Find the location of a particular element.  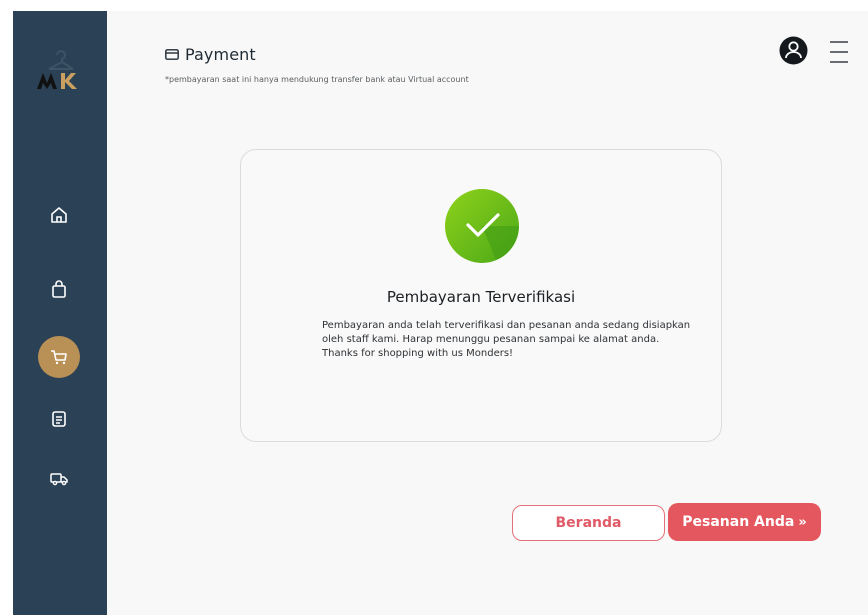

user-avatar-icon is located at coordinates (793, 50).